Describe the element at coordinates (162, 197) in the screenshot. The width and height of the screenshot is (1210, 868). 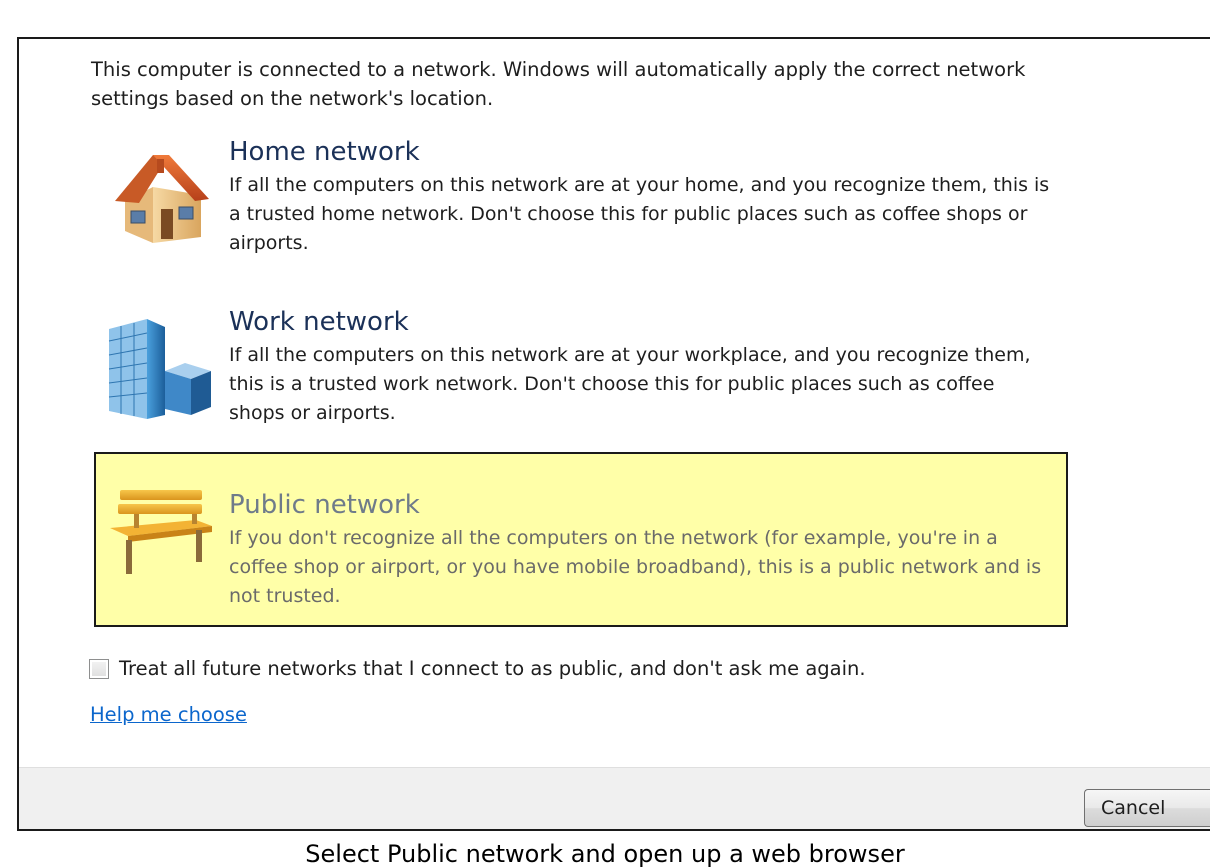
I see `house-icon` at that location.